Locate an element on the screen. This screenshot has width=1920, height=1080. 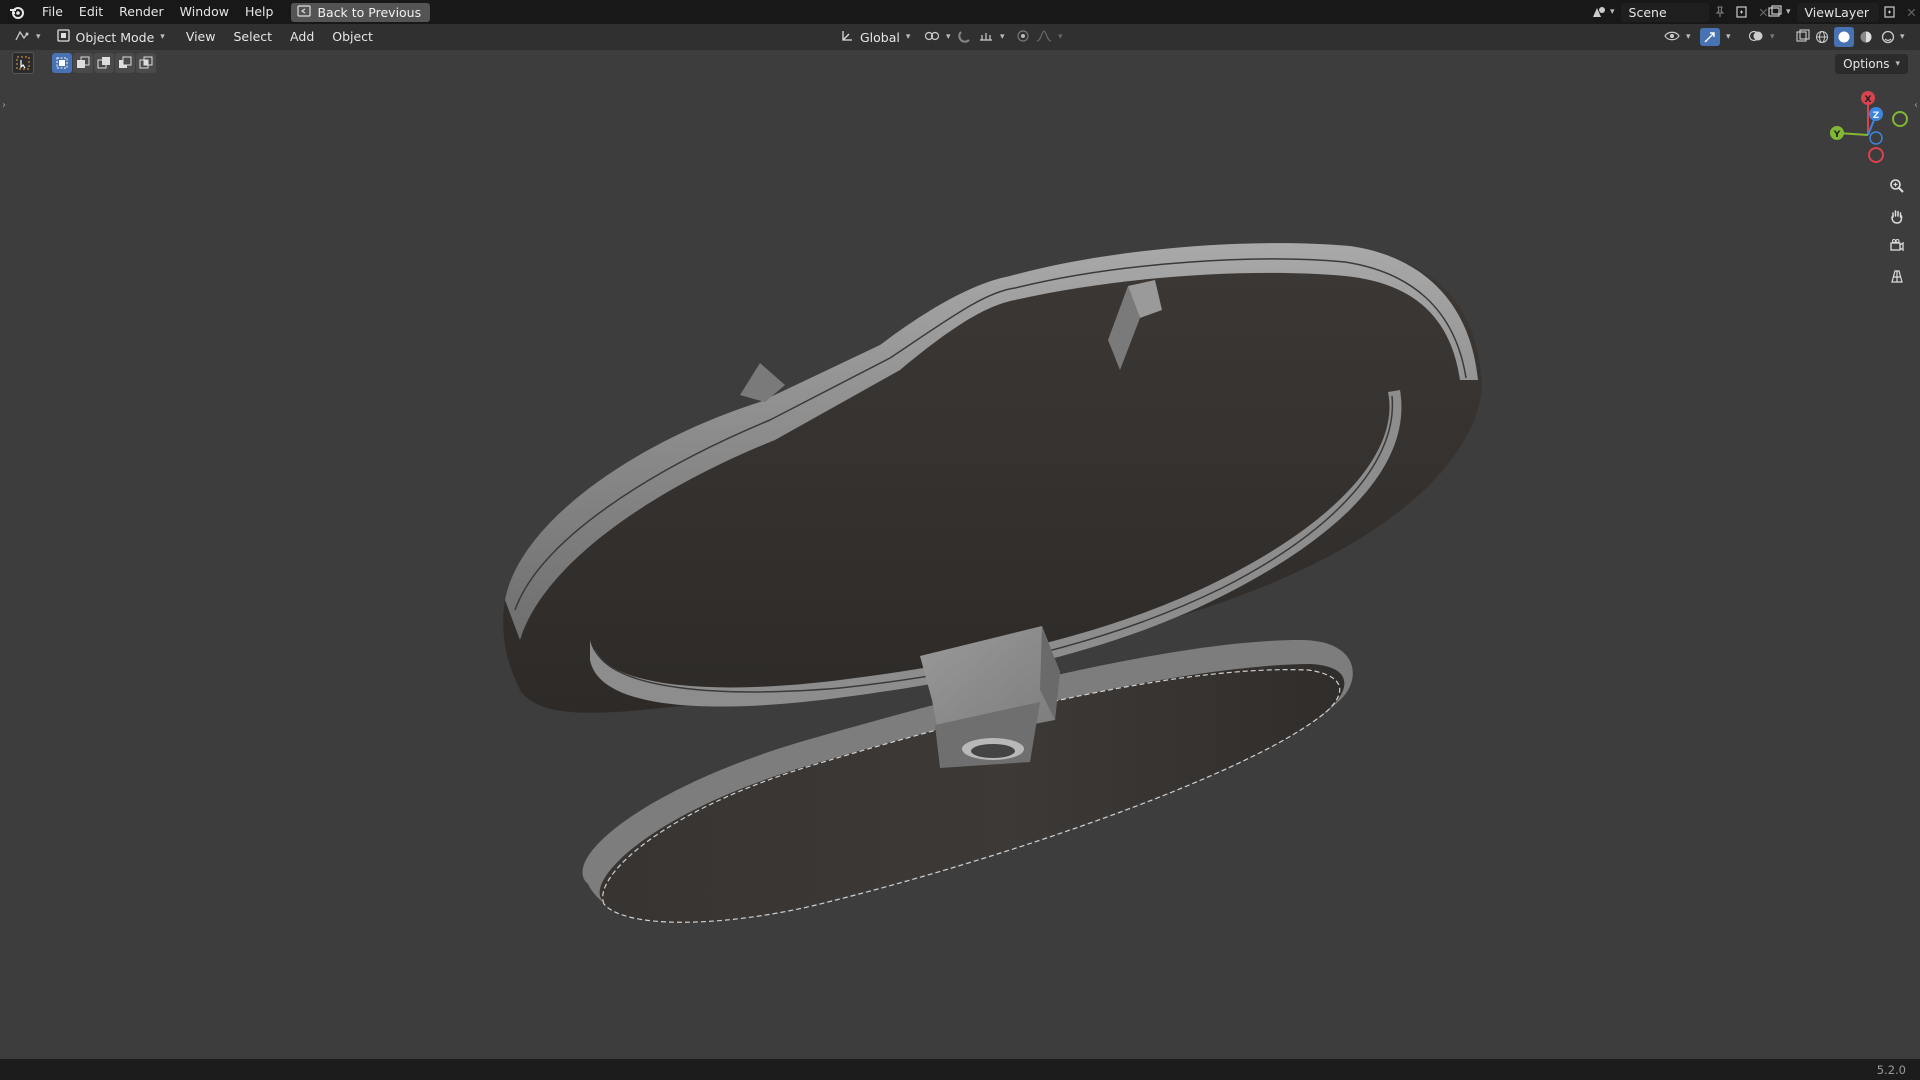
back-icon is located at coordinates (304, 12).